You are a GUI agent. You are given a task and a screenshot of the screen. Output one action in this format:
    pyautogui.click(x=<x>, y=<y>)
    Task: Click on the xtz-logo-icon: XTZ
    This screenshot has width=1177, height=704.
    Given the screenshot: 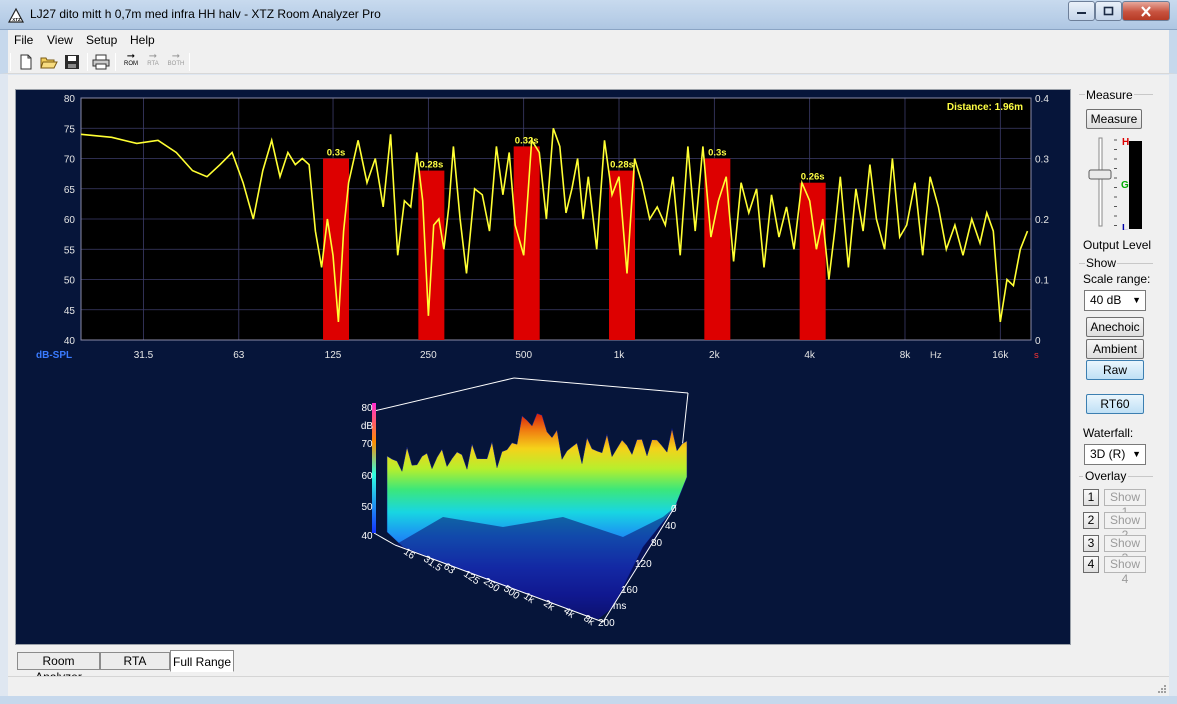 What is the action you would take?
    pyautogui.click(x=16, y=15)
    